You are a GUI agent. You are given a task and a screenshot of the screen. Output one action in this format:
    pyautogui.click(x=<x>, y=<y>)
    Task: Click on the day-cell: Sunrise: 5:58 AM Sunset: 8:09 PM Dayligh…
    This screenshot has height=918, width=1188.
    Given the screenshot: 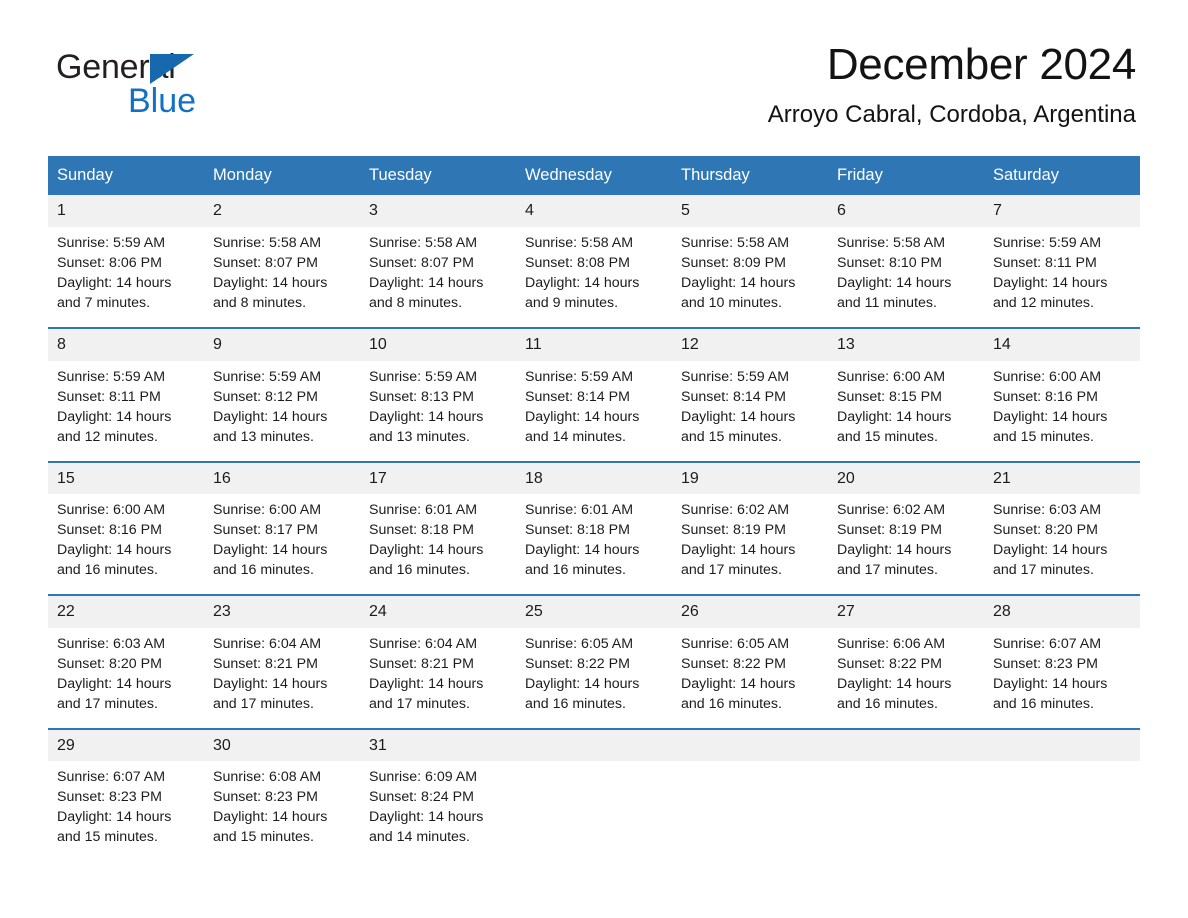 What is the action you would take?
    pyautogui.click(x=750, y=277)
    